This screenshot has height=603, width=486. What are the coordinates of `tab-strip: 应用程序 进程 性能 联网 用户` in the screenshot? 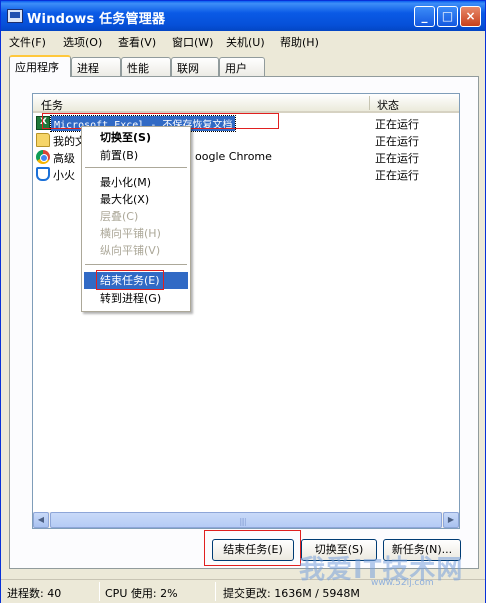 It's located at (244, 66).